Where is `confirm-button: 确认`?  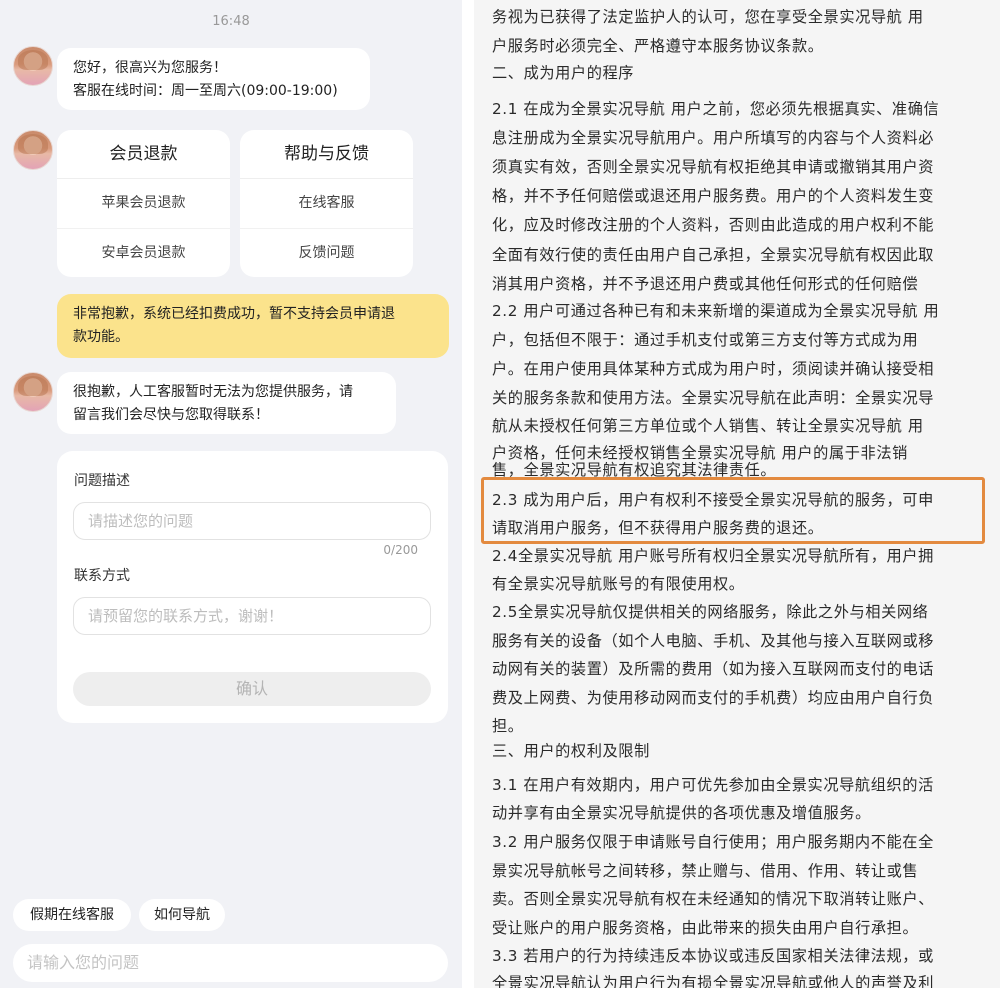 confirm-button: 确认 is located at coordinates (252, 689).